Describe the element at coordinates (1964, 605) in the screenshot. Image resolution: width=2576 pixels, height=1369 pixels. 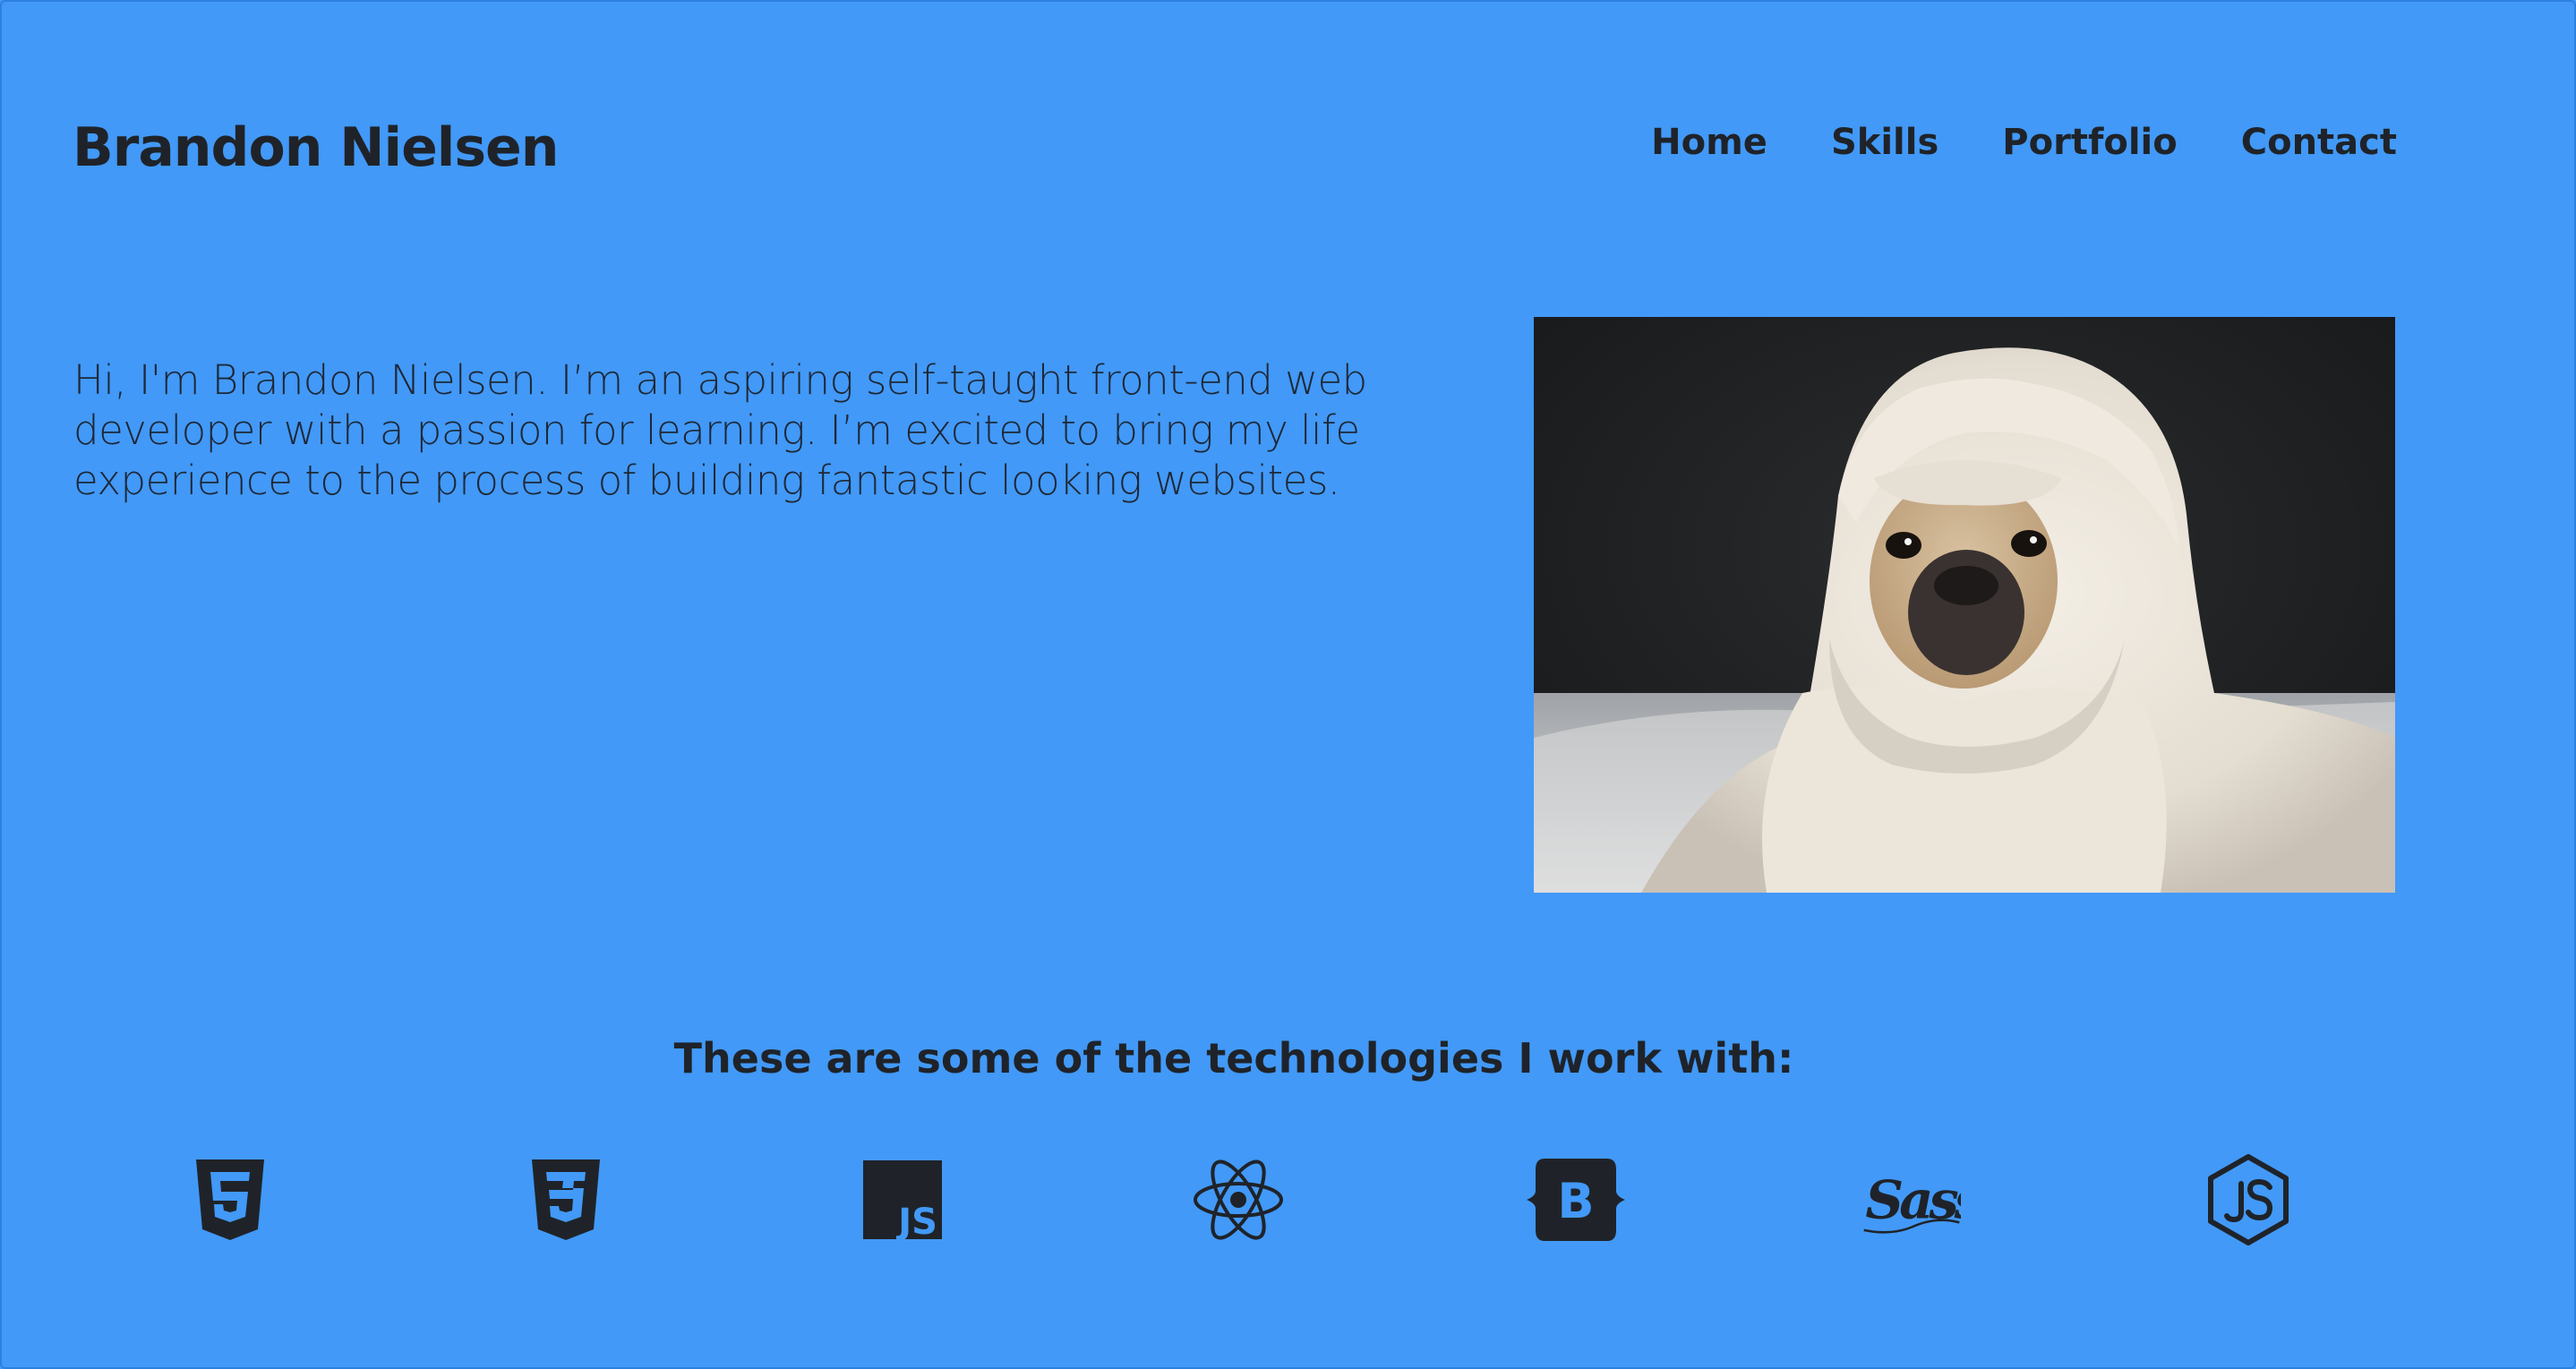
I see `hero-photo` at that location.